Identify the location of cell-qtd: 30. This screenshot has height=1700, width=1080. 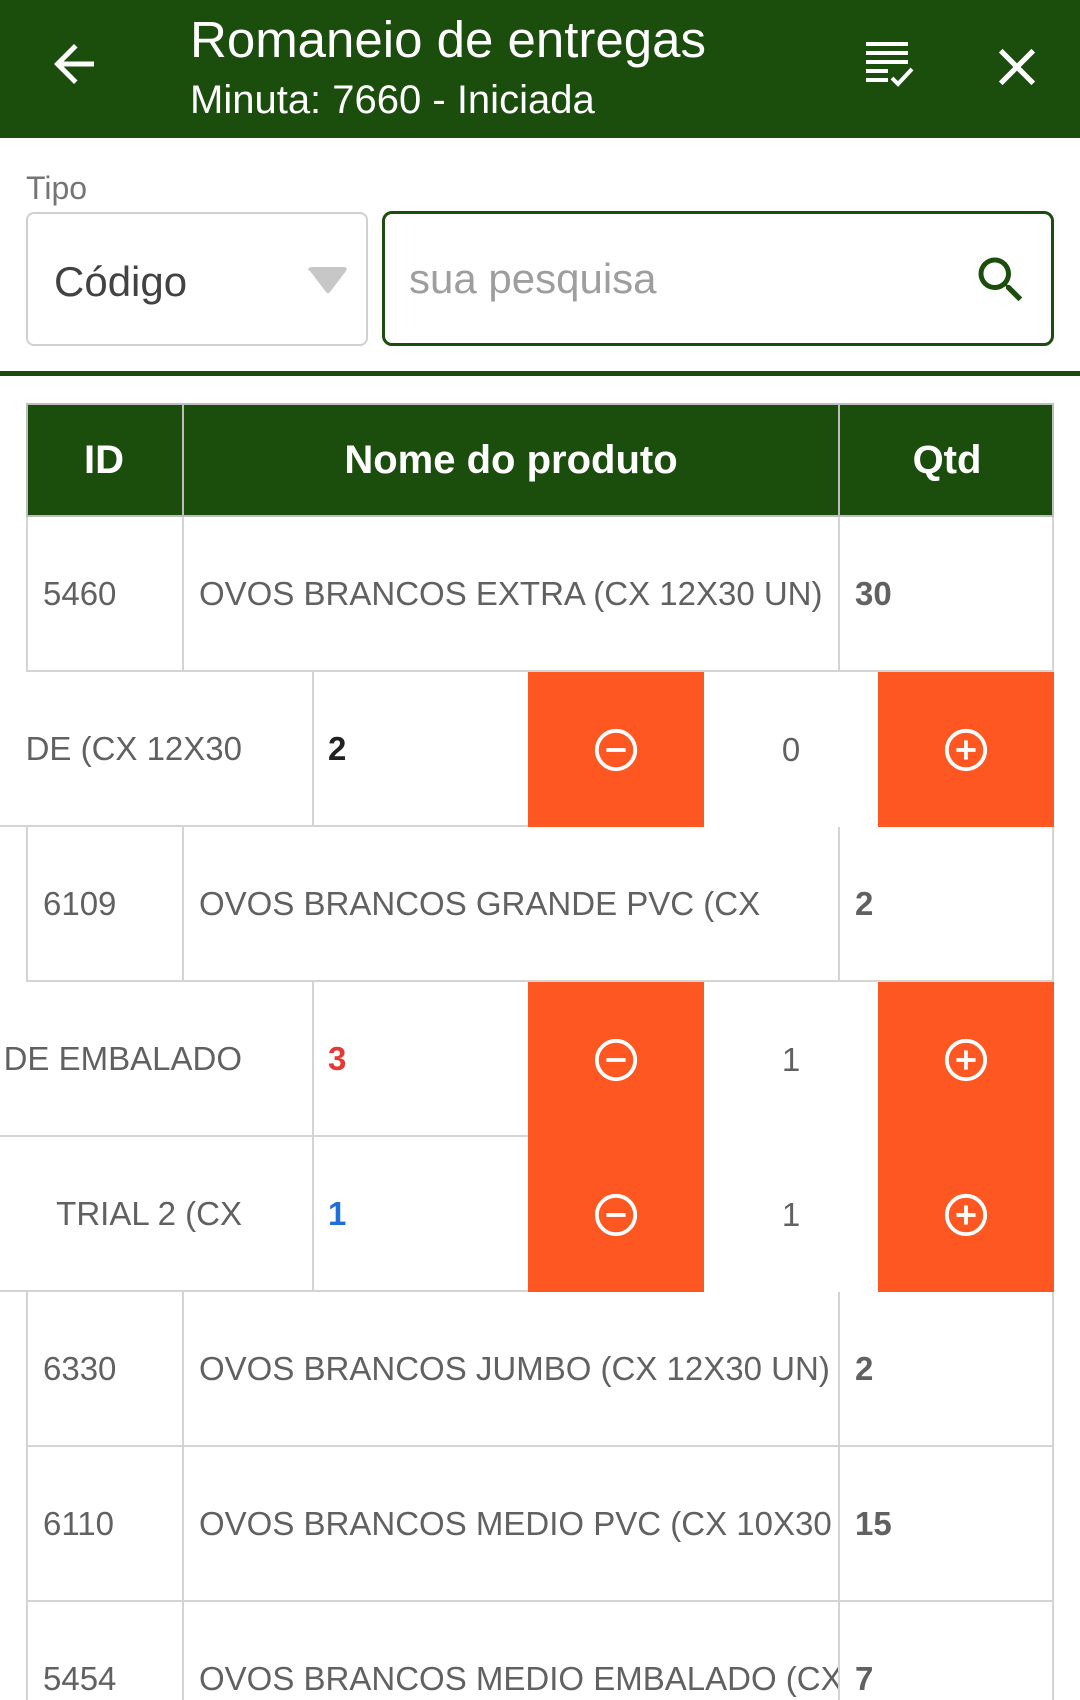
(946, 593).